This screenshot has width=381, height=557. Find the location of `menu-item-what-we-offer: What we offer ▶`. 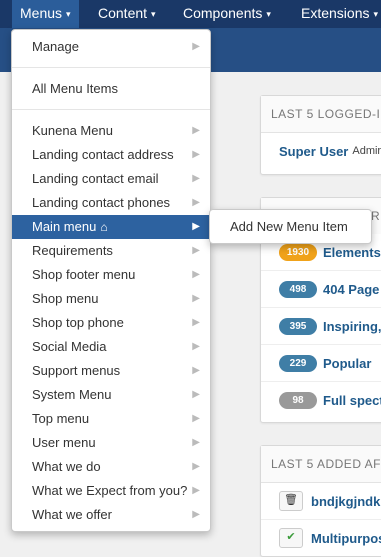

menu-item-what-we-offer: What we offer ▶ is located at coordinates (111, 515).